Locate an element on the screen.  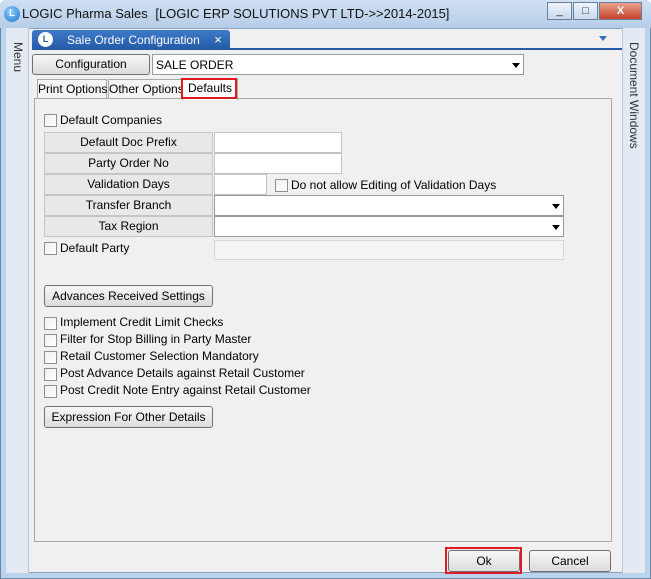
check-credit-limit-label: Implement Credit Limit Checks is located at coordinates (142, 322).